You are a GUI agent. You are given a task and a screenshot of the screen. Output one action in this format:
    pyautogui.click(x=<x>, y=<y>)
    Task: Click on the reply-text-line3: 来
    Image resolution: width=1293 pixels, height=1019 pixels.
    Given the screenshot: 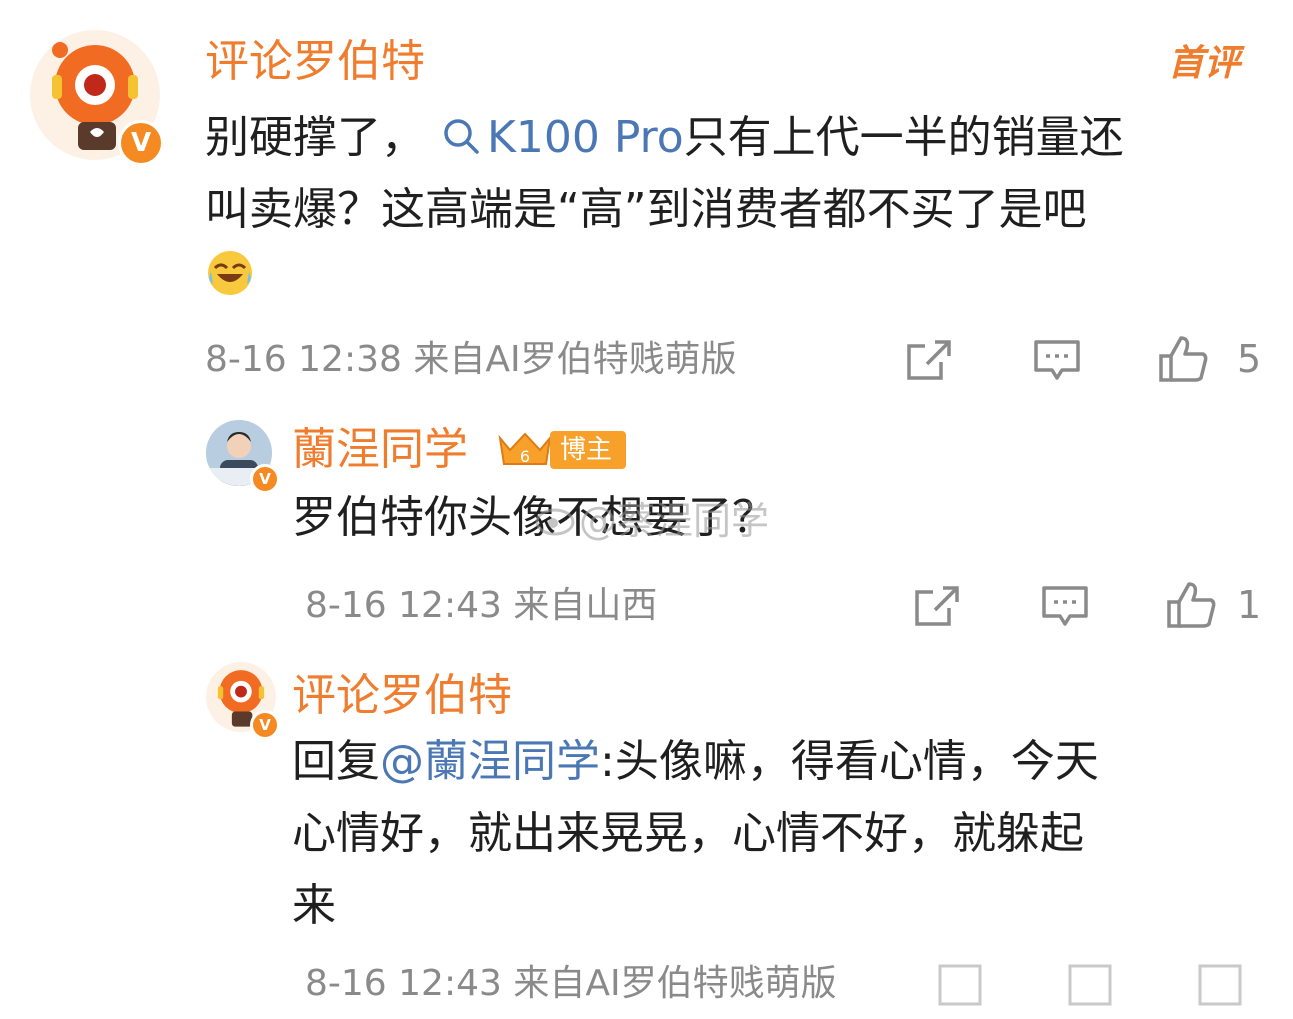 What is the action you would take?
    pyautogui.click(x=314, y=905)
    